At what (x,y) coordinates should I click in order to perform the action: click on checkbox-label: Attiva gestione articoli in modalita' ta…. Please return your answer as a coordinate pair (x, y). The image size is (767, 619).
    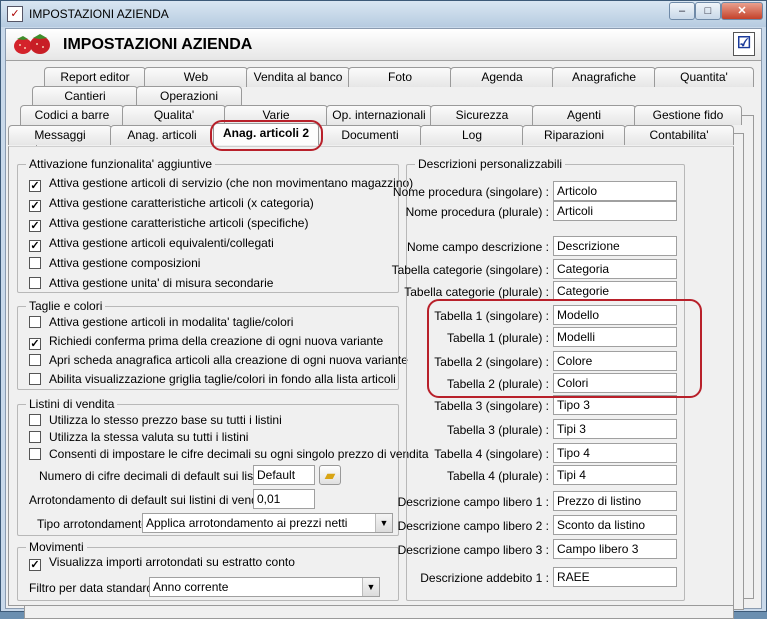
    Looking at the image, I should click on (171, 322).